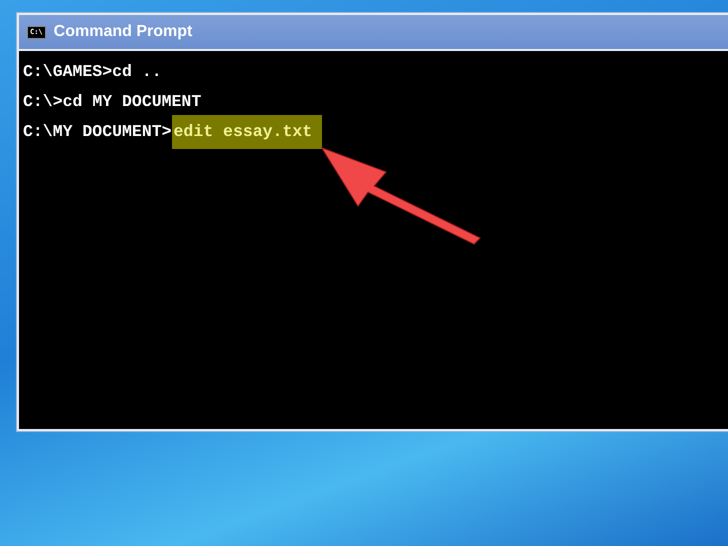 This screenshot has width=728, height=546. I want to click on console-command: cd MY DOCUMENT, so click(132, 101).